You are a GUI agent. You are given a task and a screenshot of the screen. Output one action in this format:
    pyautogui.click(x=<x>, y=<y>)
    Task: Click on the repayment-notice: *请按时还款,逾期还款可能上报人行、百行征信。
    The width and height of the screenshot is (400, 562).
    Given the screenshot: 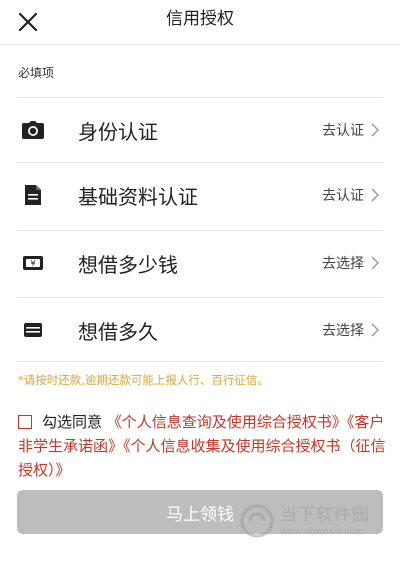 What is the action you would take?
    pyautogui.click(x=143, y=380)
    